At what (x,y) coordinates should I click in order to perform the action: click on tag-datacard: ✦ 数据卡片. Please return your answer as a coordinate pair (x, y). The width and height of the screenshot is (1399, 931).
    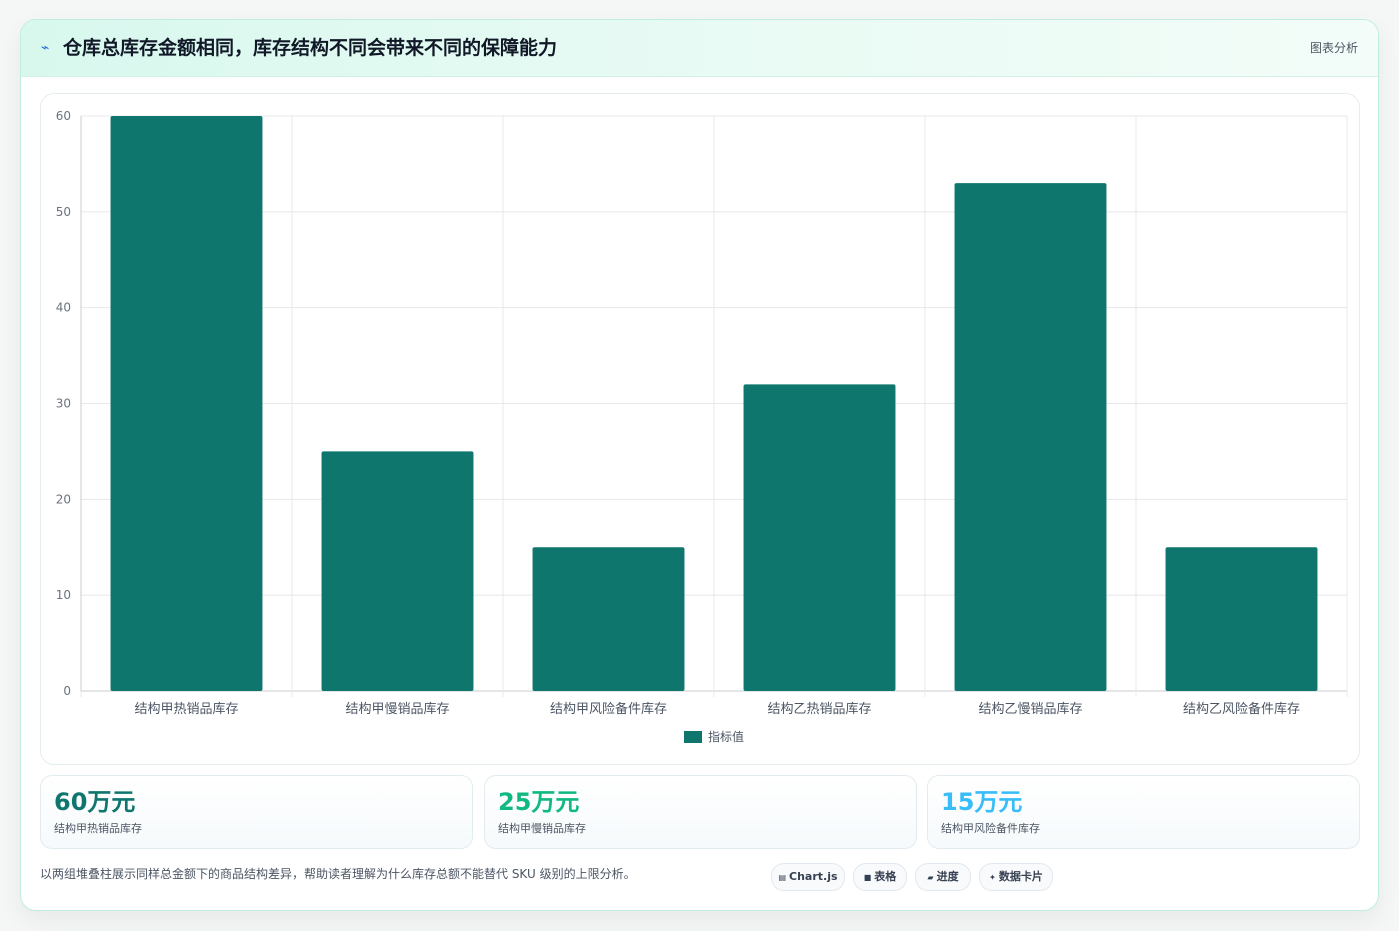
    Looking at the image, I should click on (1016, 877).